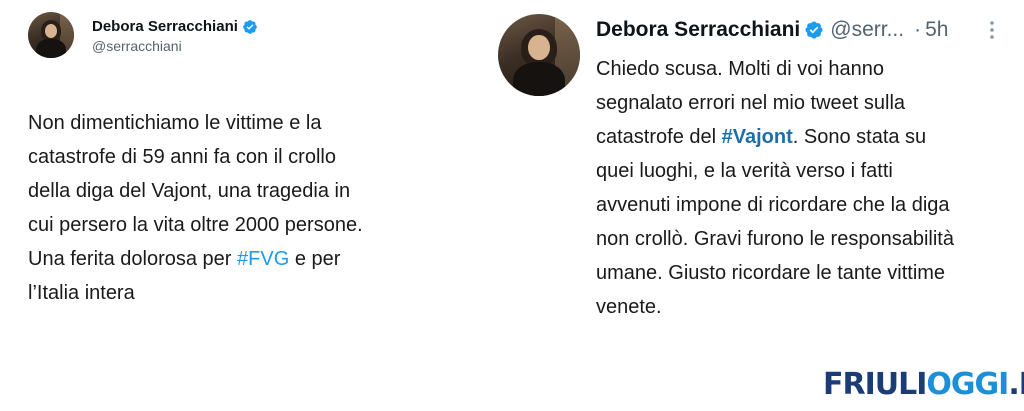  I want to click on logo-part: FRIULI, so click(875, 384).